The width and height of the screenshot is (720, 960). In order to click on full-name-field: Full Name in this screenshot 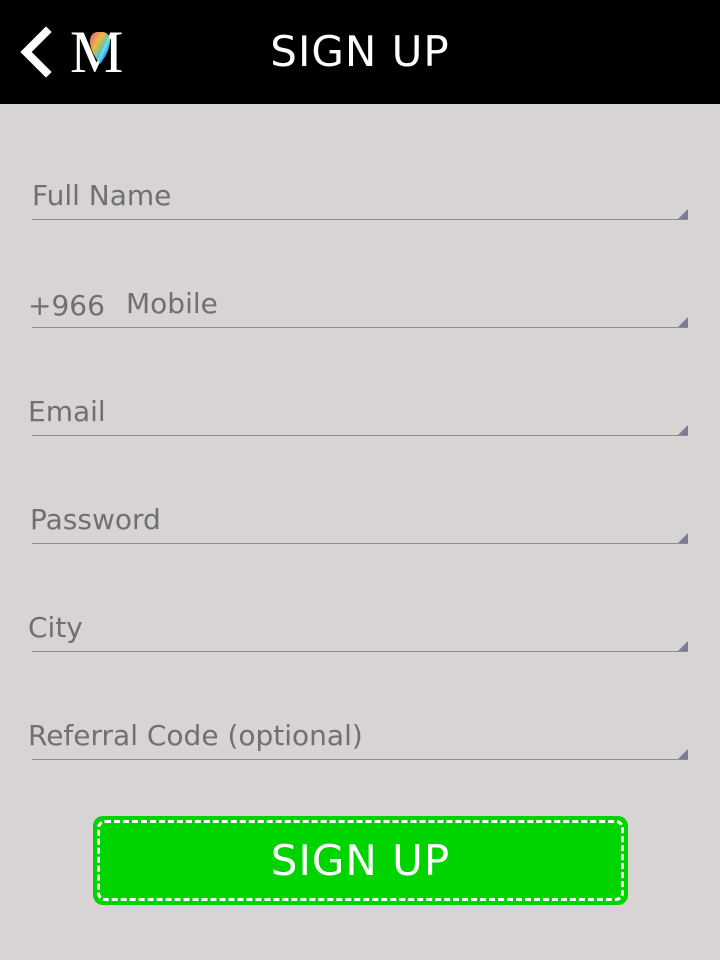, I will do `click(358, 192)`.